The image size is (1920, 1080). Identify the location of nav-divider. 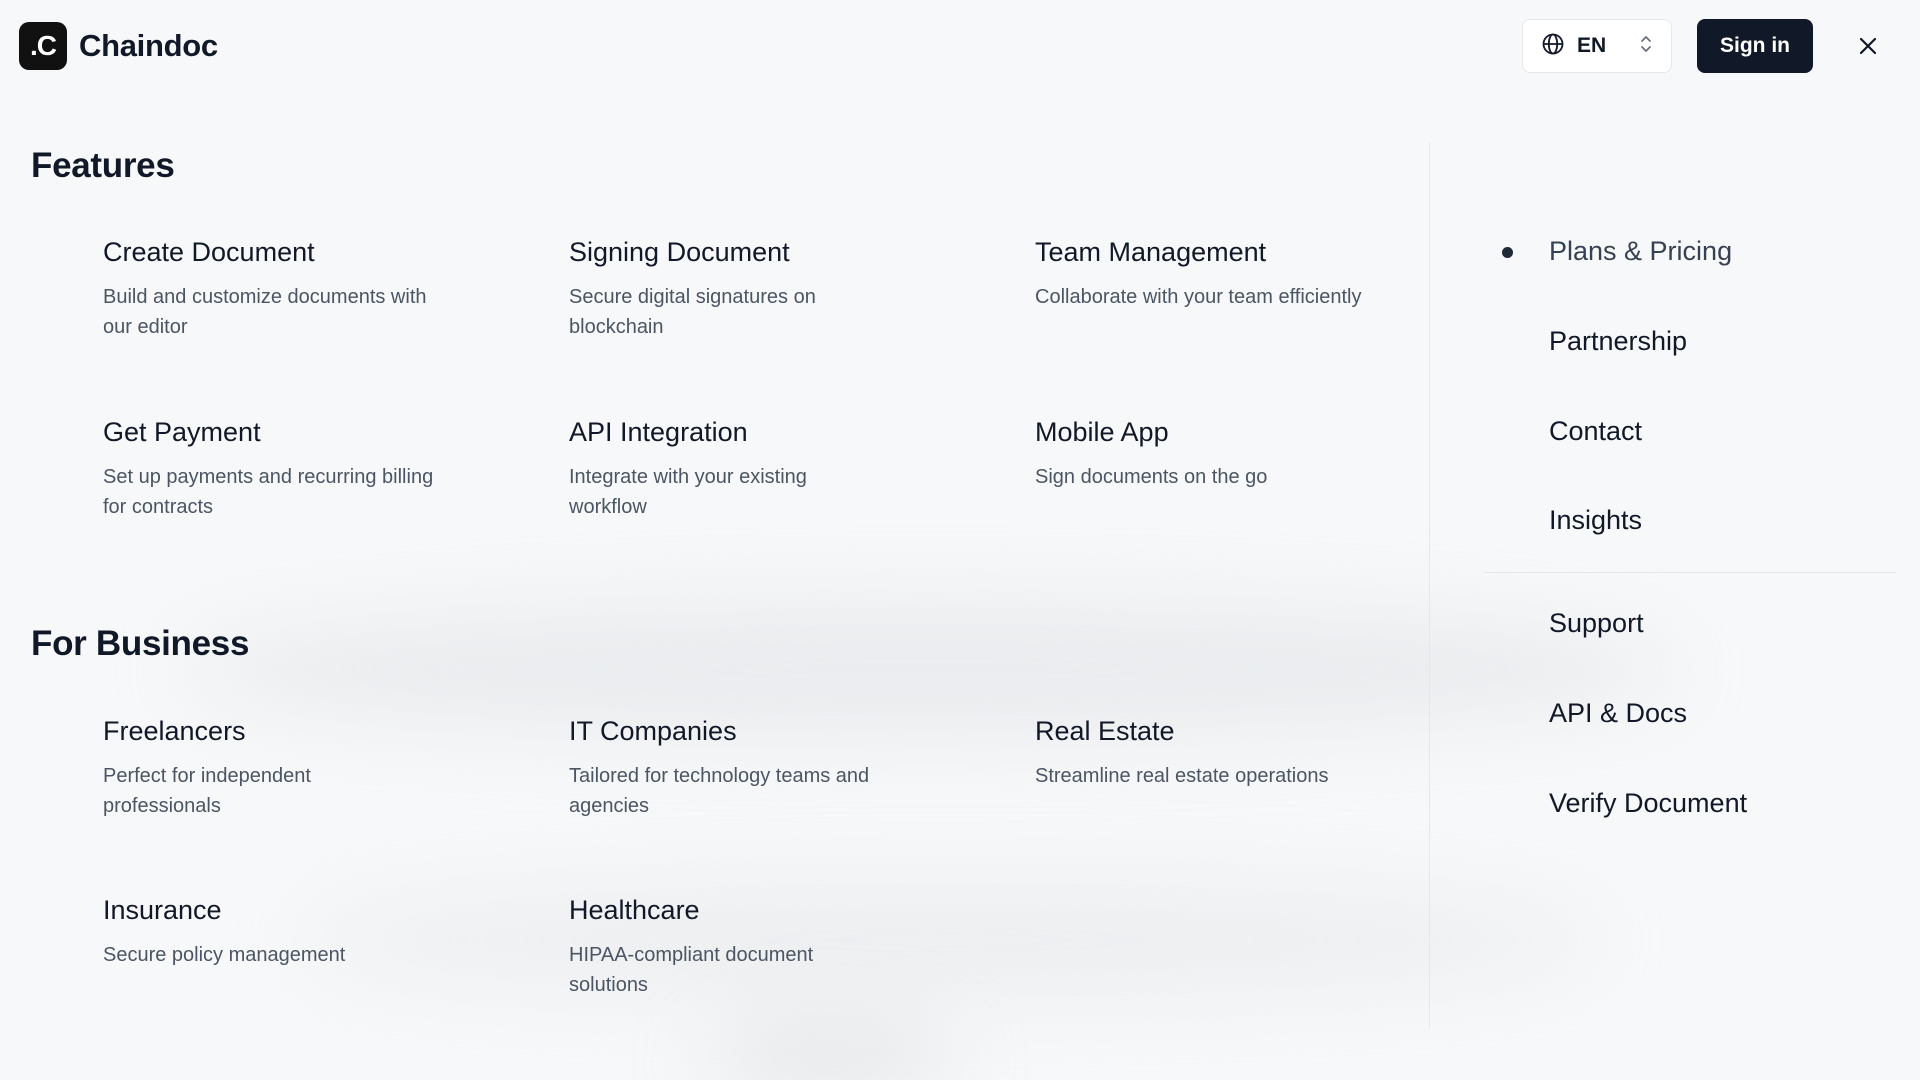
(1690, 572).